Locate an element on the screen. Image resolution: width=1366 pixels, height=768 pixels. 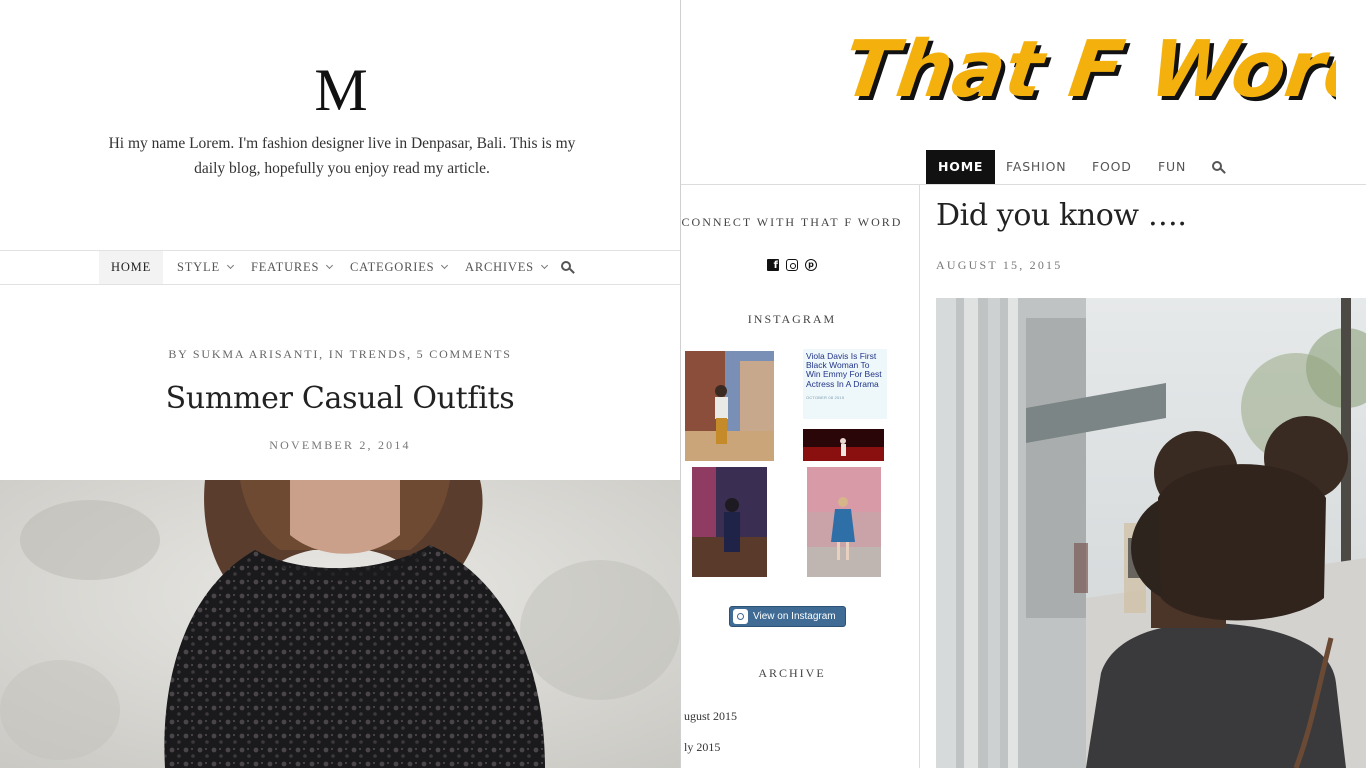
news-meta: OCTOBER 08 2015 is located at coordinates (825, 397).